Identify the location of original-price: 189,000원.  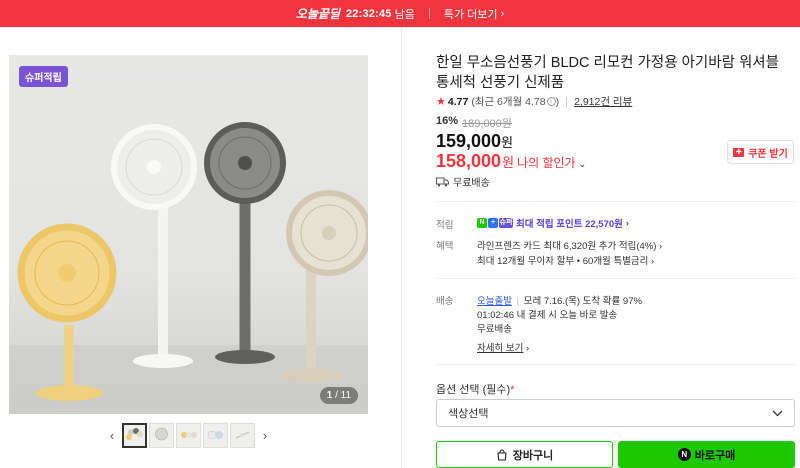
(487, 124).